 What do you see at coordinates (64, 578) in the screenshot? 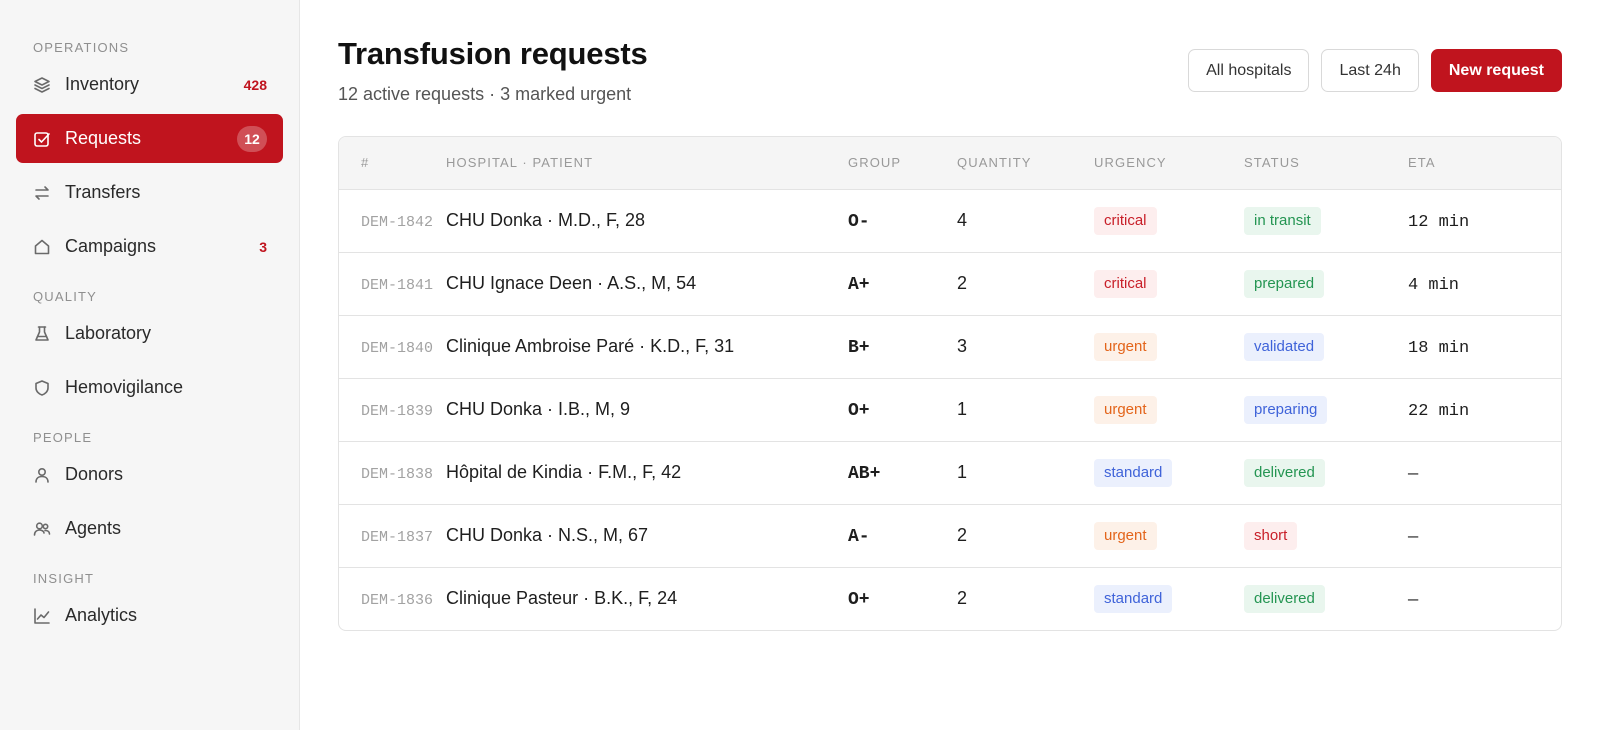
I see `sidebar-section-title: INSIGHT` at bounding box center [64, 578].